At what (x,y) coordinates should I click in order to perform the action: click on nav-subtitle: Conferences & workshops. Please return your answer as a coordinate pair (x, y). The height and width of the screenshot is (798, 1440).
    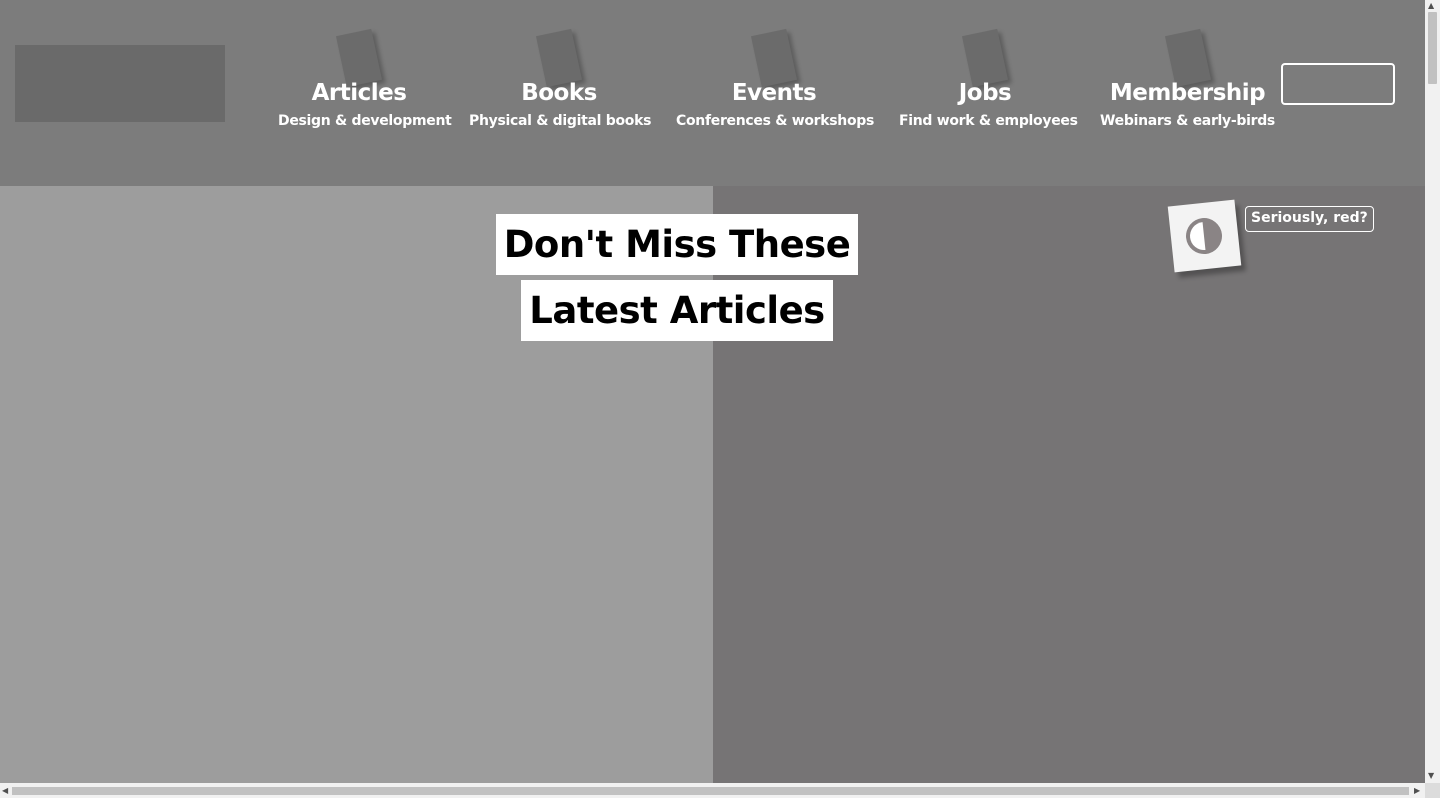
    Looking at the image, I should click on (775, 121).